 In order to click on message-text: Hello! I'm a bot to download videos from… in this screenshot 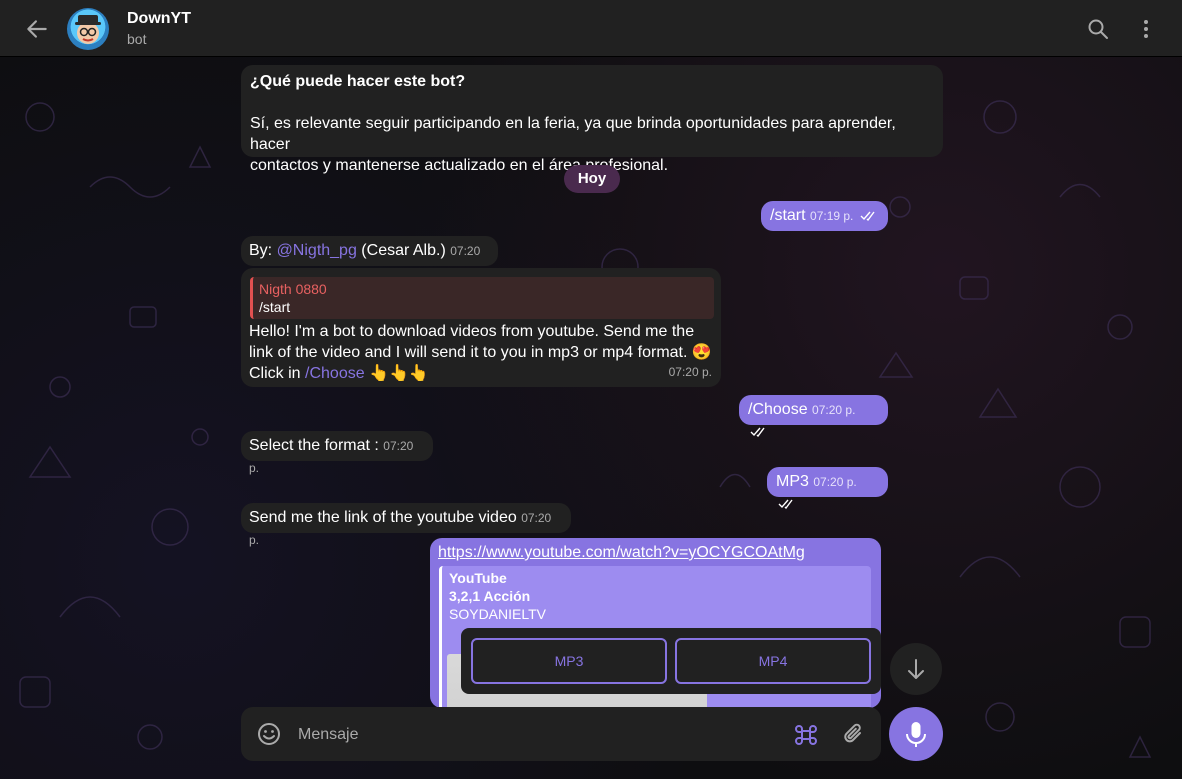, I will do `click(472, 331)`.